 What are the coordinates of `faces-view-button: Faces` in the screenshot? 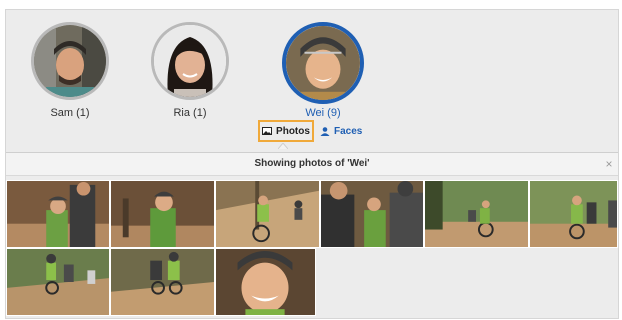 It's located at (341, 131).